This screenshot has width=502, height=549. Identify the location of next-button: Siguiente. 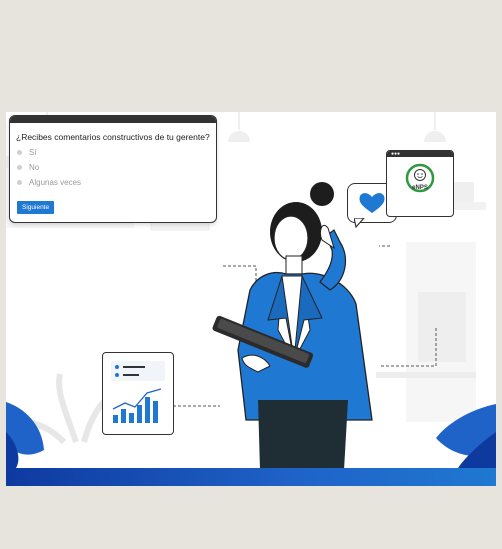
(36, 207).